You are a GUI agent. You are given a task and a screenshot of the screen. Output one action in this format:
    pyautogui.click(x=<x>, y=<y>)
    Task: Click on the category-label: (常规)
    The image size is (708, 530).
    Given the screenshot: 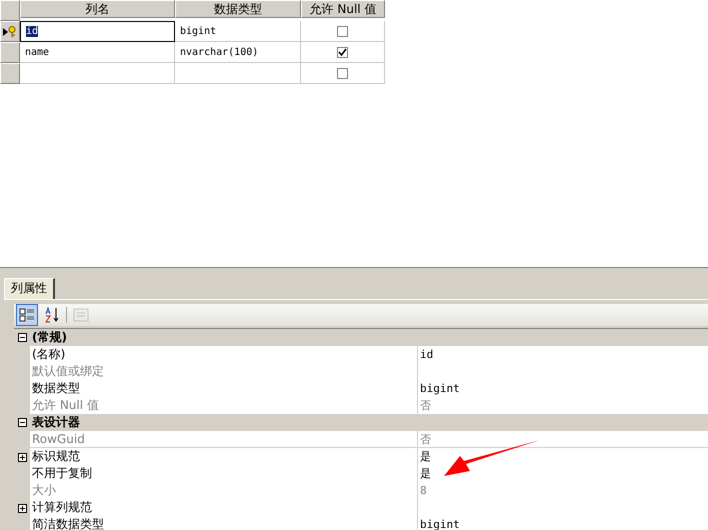 What is the action you would take?
    pyautogui.click(x=49, y=337)
    